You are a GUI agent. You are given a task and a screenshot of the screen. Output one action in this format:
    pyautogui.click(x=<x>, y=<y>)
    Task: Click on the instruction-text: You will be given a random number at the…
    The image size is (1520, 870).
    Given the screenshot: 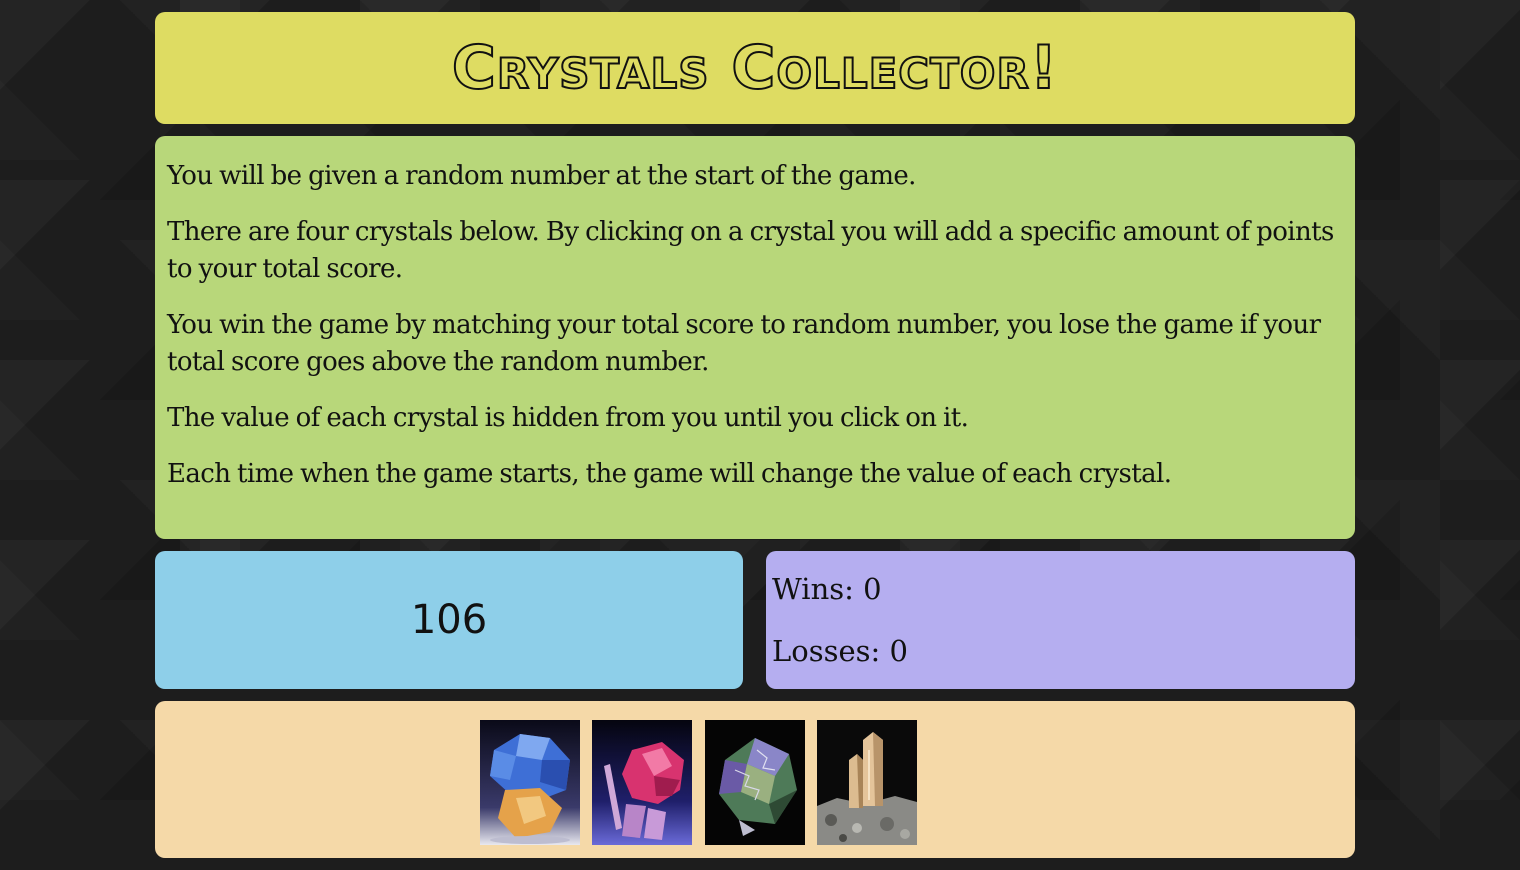 What is the action you would take?
    pyautogui.click(x=541, y=176)
    